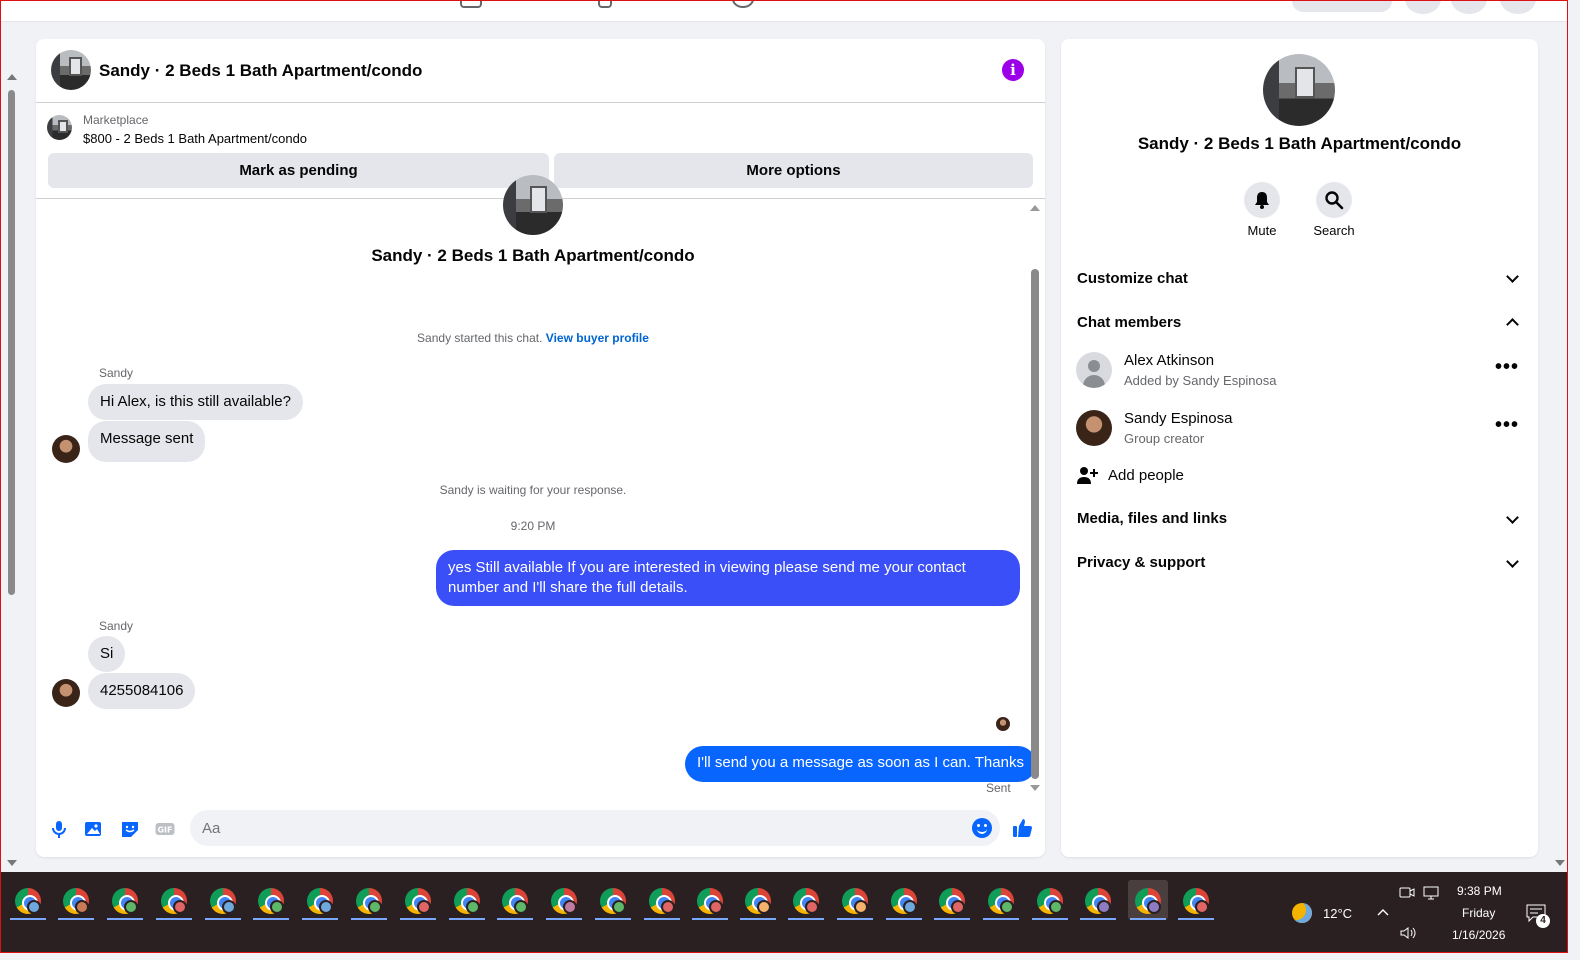 Image resolution: width=1580 pixels, height=960 pixels. Describe the element at coordinates (142, 691) in the screenshot. I see `incoming-message: 4255084106` at that location.